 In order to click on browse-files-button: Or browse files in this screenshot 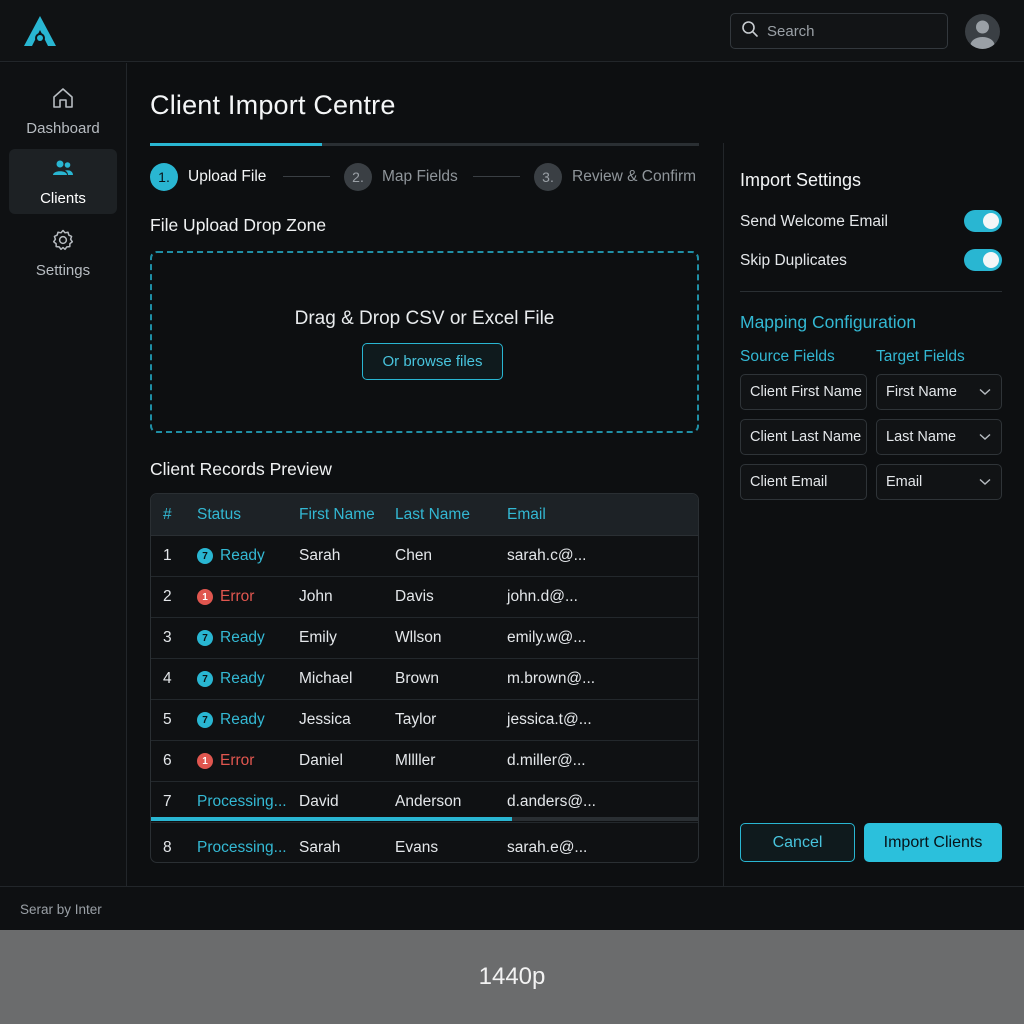, I will do `click(432, 361)`.